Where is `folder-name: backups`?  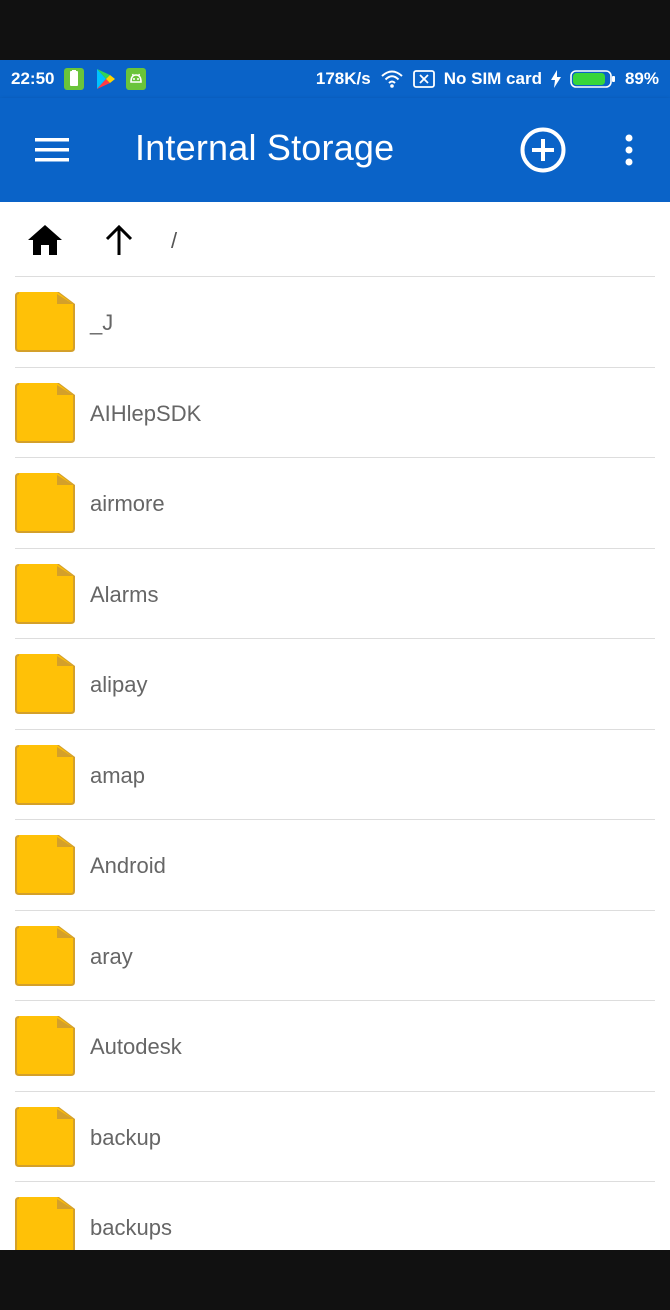
folder-name: backups is located at coordinates (131, 1227).